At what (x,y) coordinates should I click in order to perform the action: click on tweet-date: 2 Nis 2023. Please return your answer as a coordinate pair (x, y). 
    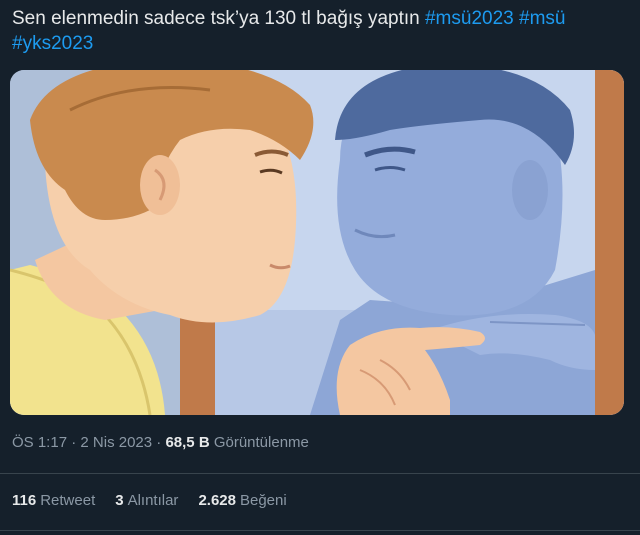
    Looking at the image, I should click on (116, 442).